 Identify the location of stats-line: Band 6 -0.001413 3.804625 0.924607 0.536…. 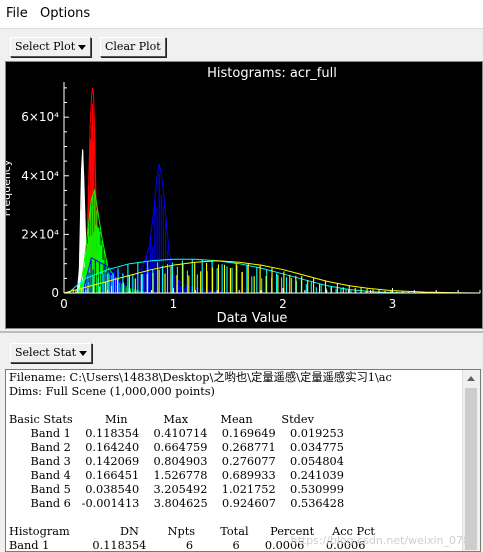
(177, 503).